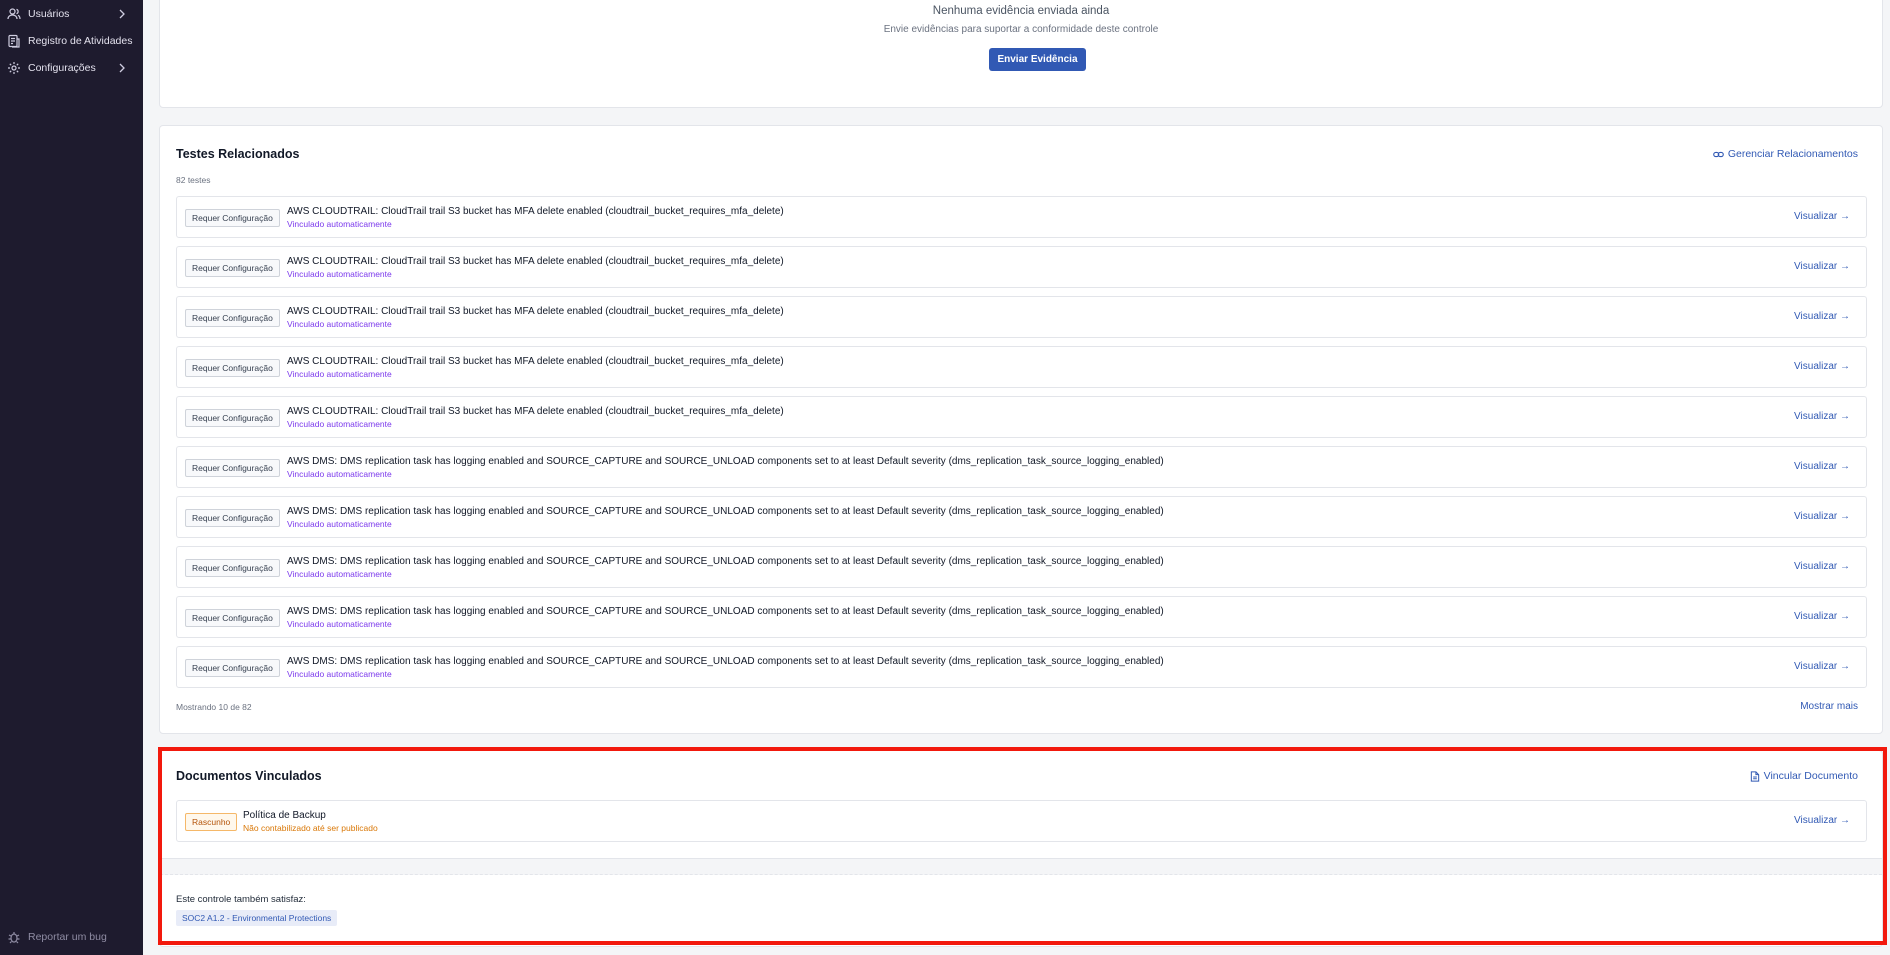 The width and height of the screenshot is (1890, 955). Describe the element at coordinates (62, 68) in the screenshot. I see `sidebar-item-label: Configurações` at that location.